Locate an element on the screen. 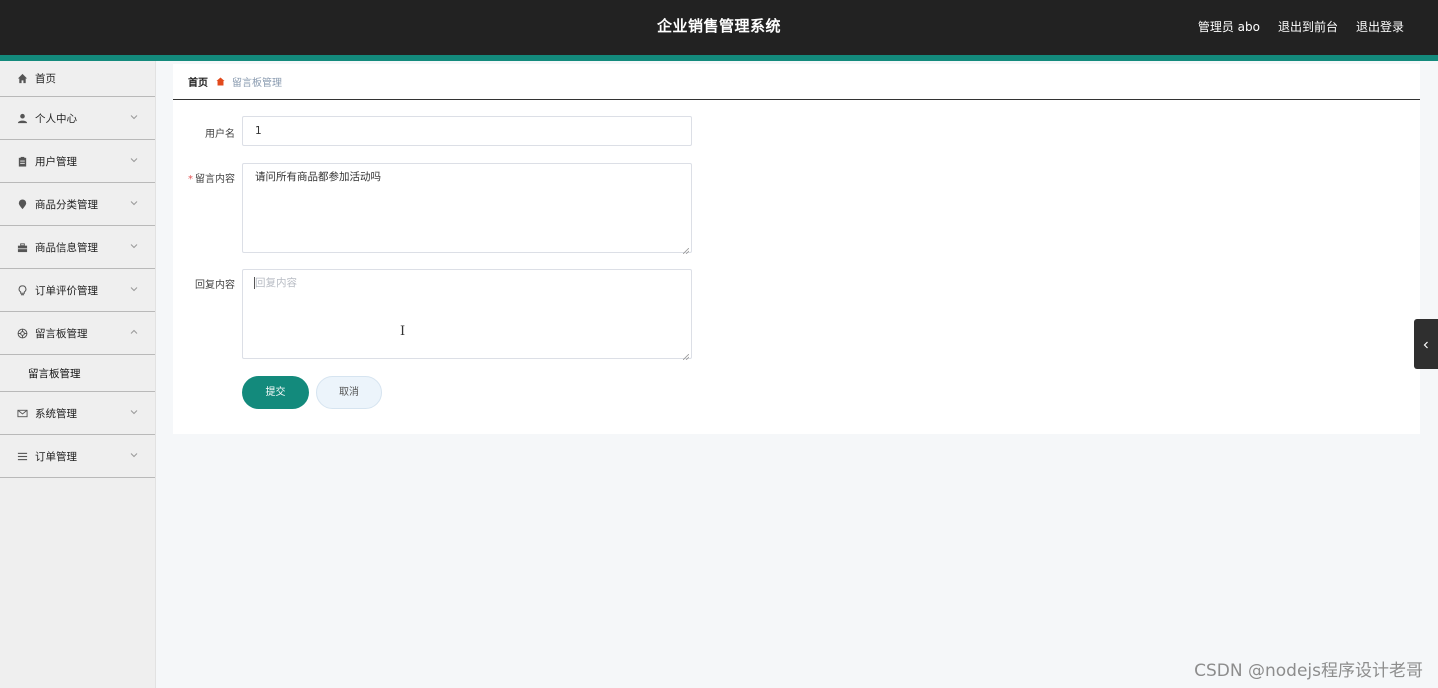  sidebar-item-product-management: 商品信息管理 is located at coordinates (77, 247).